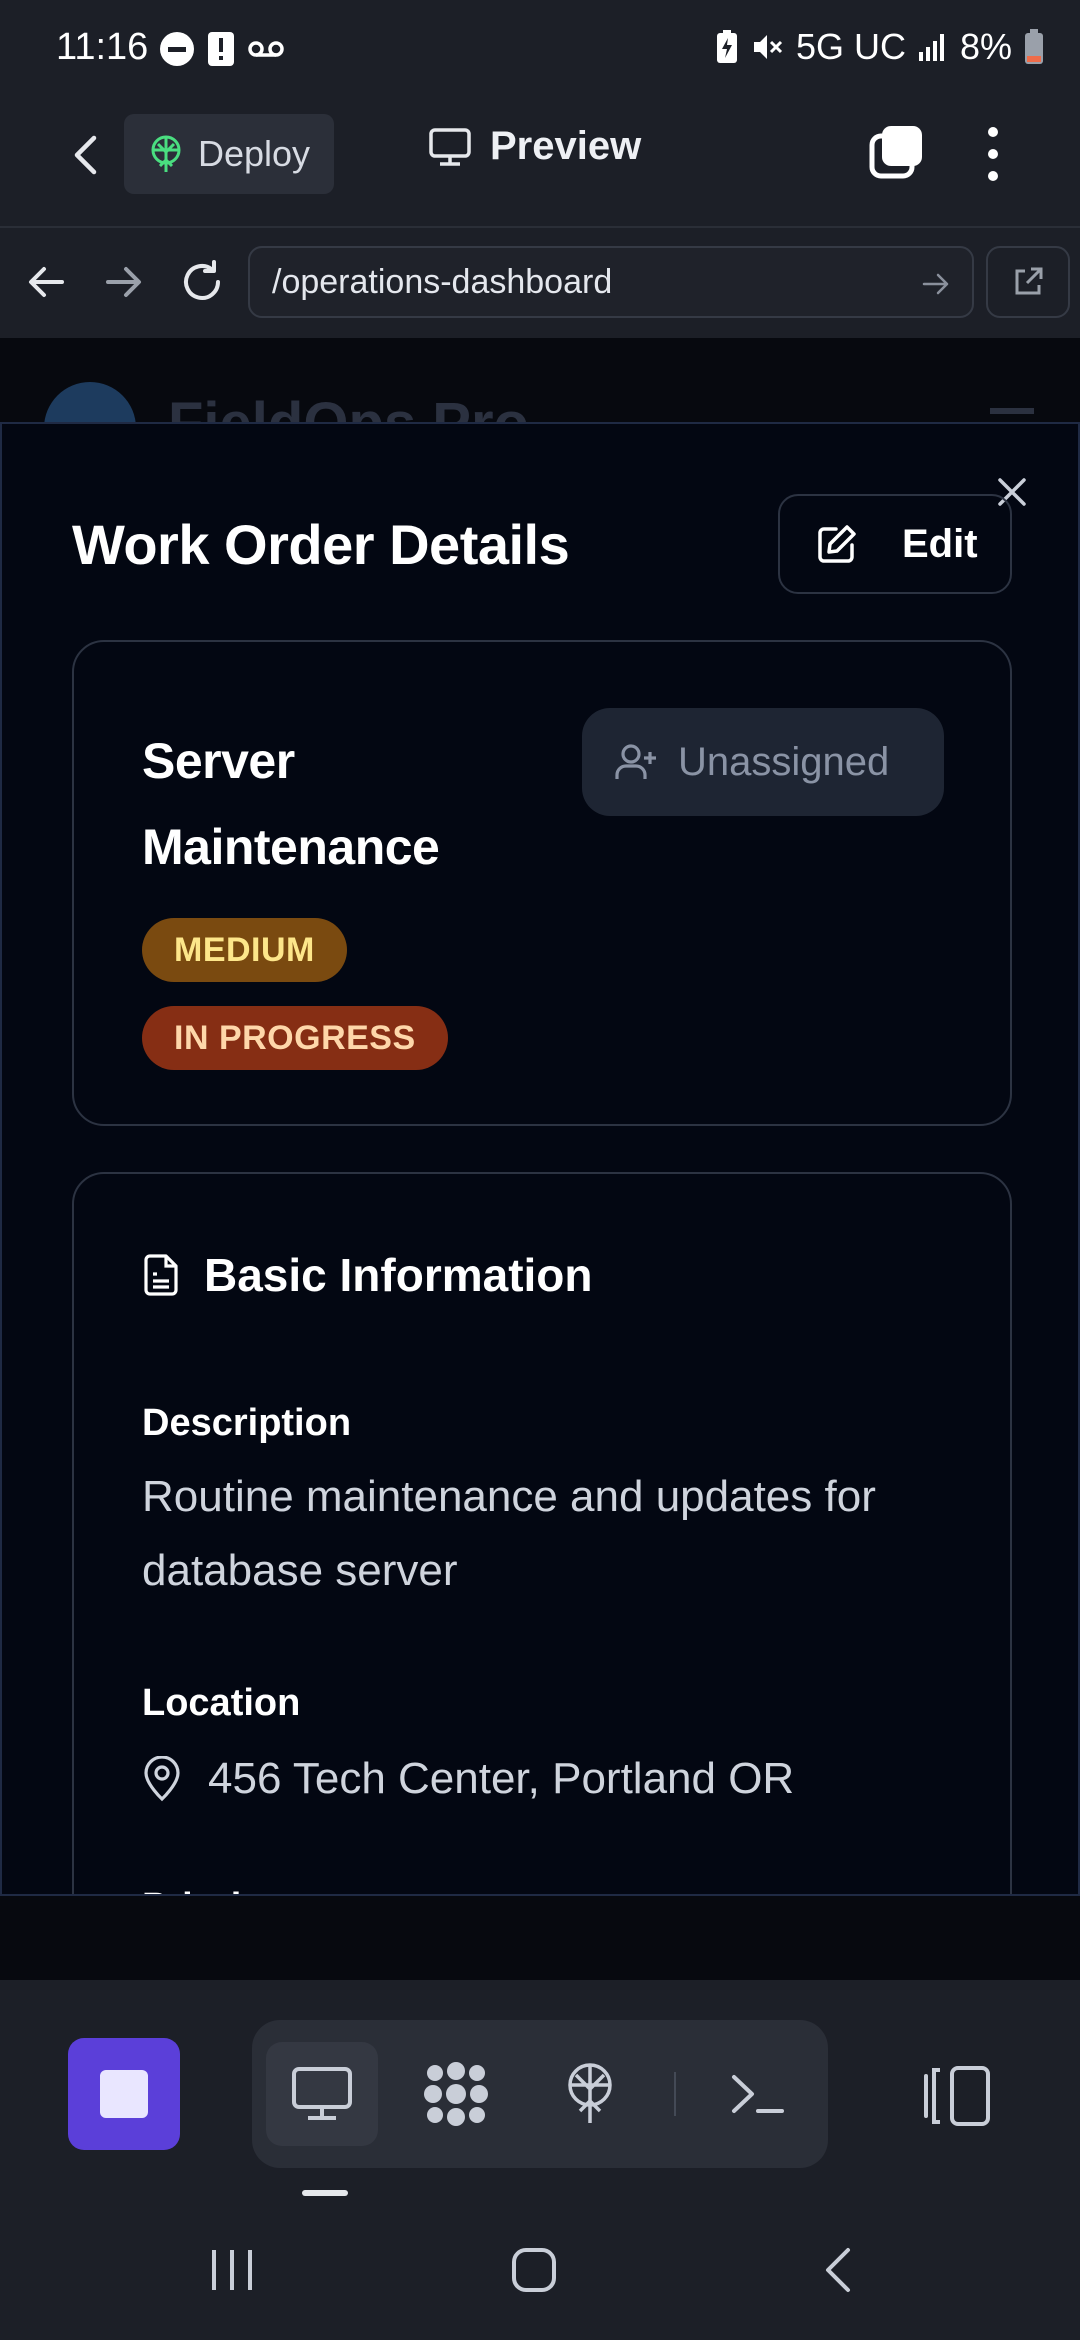 The image size is (1080, 2340). I want to click on deploy-button: Deploy, so click(229, 154).